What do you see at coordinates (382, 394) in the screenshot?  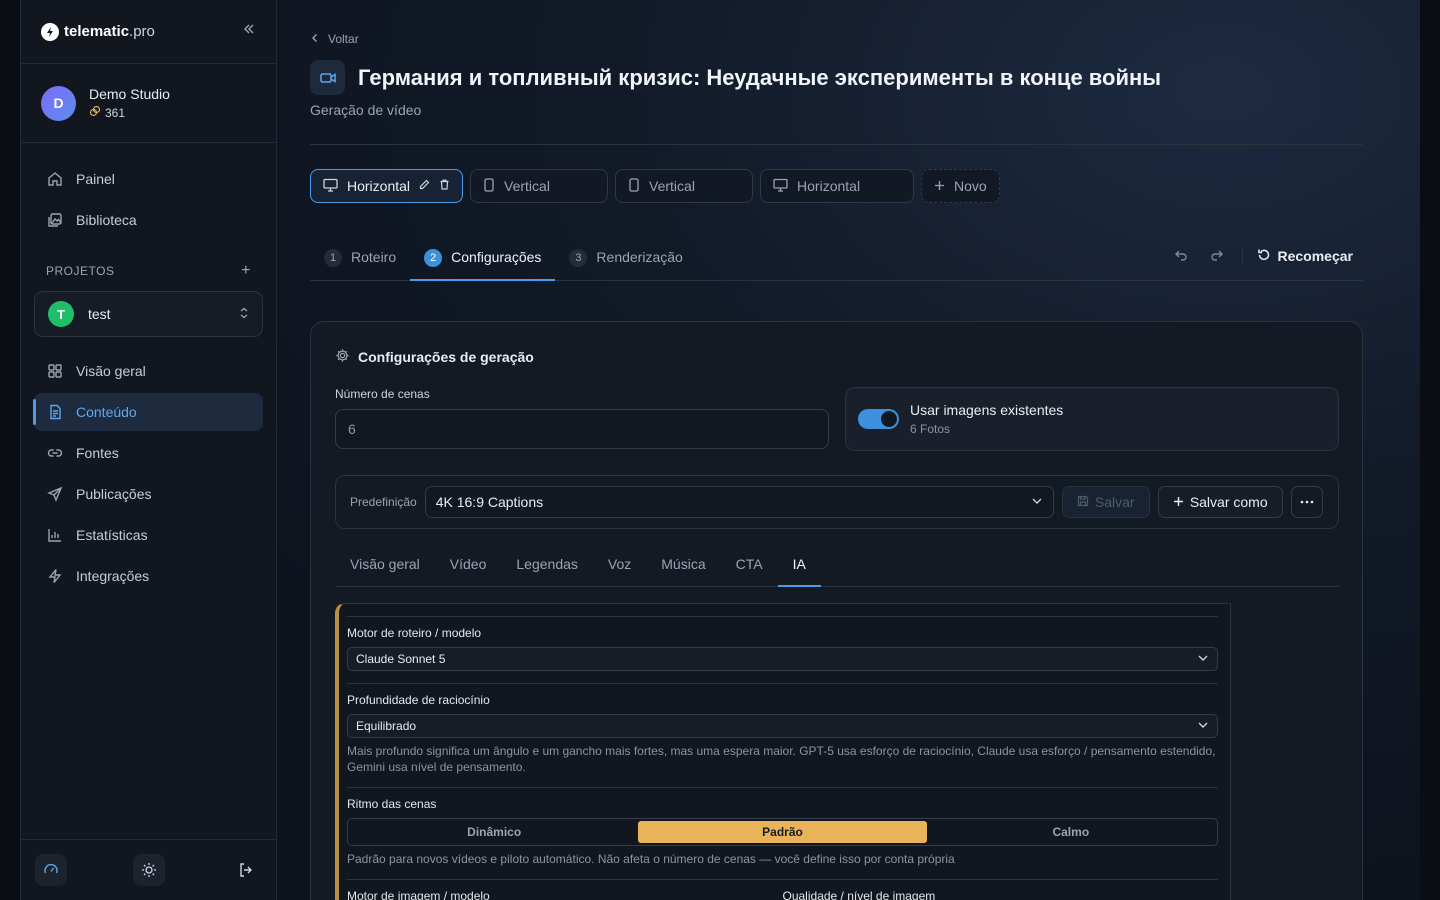 I see `scenes-label: Número de cenas` at bounding box center [382, 394].